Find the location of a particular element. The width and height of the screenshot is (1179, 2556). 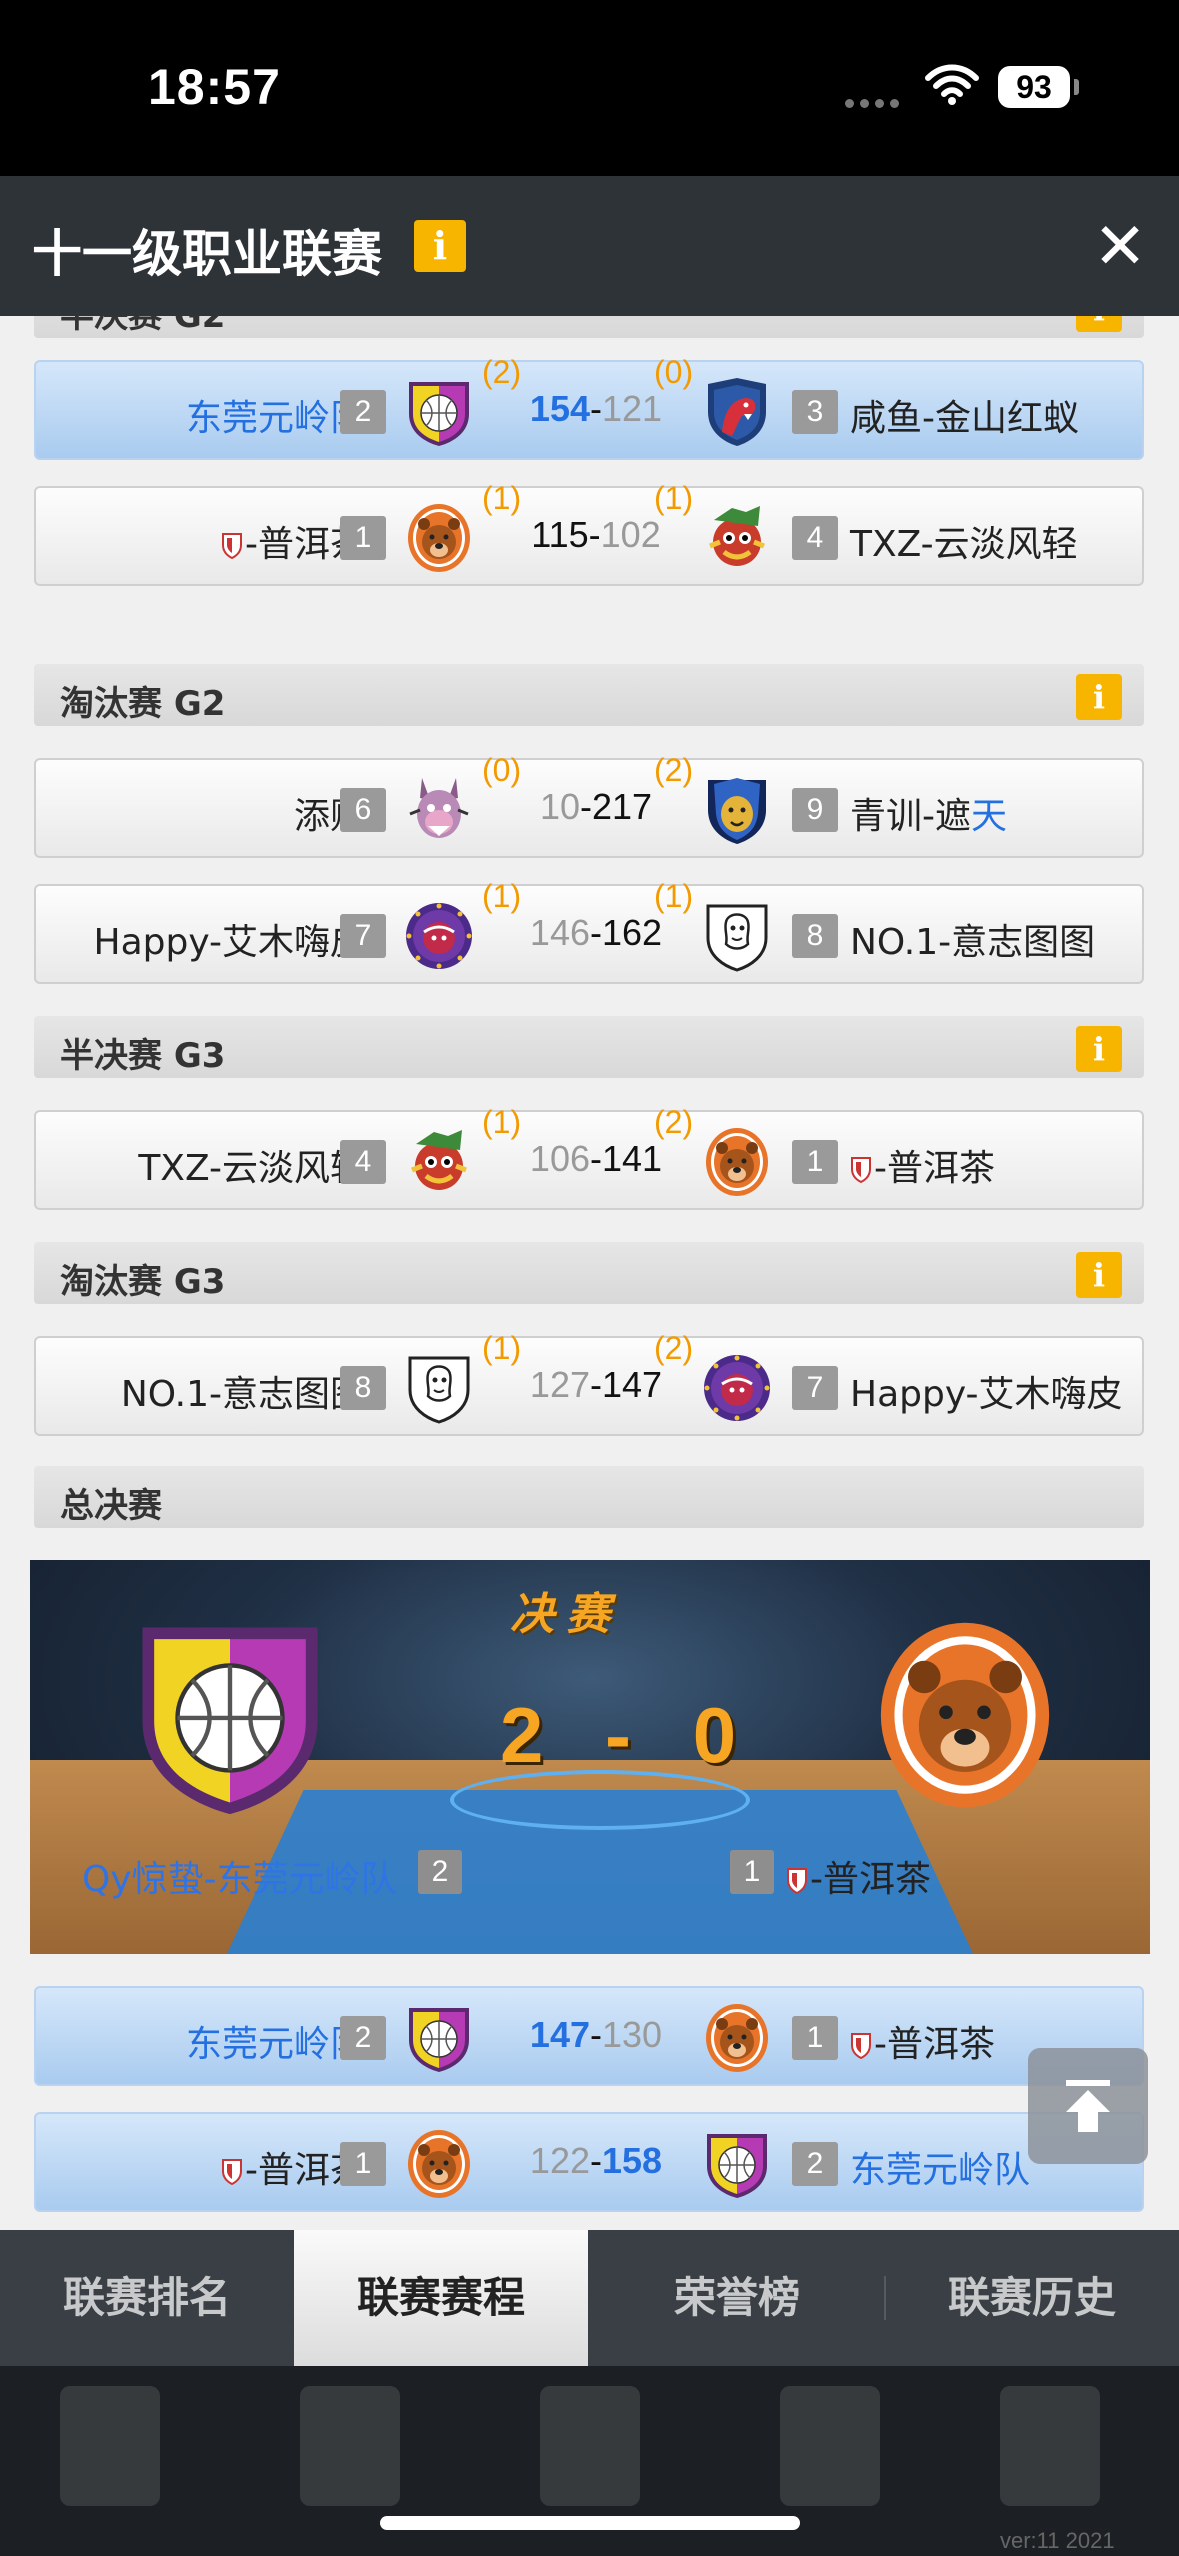

section-title: 半决赛 G3 is located at coordinates (143, 1056).